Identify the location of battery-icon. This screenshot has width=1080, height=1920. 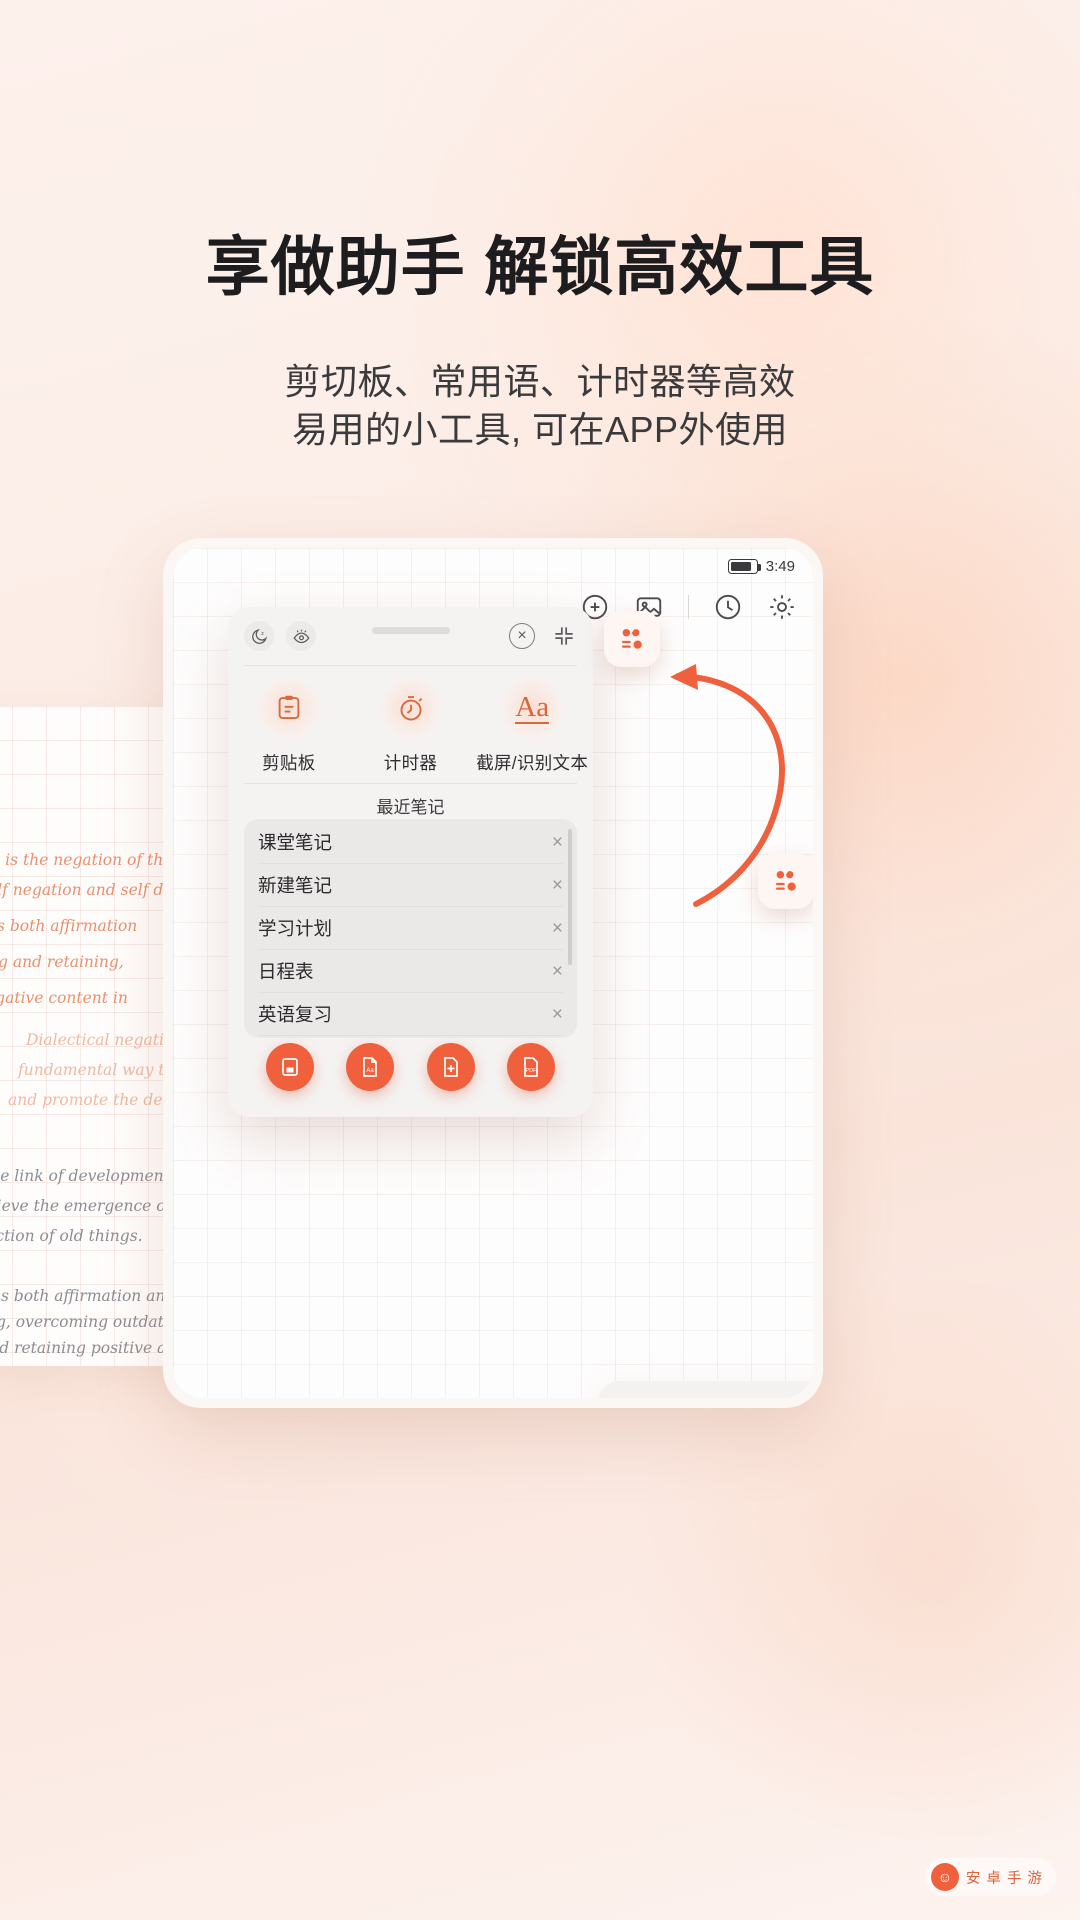
(744, 566).